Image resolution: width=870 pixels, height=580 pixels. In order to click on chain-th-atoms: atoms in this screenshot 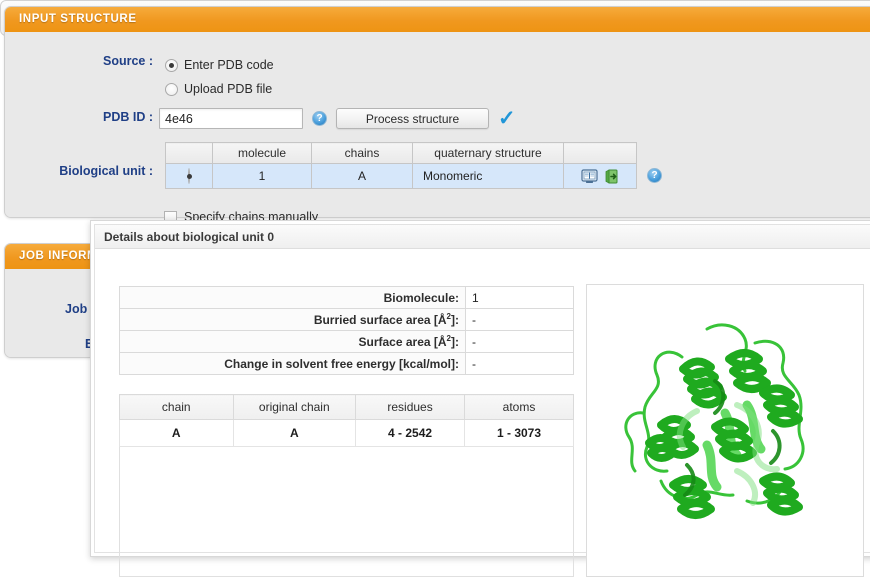, I will do `click(519, 407)`.